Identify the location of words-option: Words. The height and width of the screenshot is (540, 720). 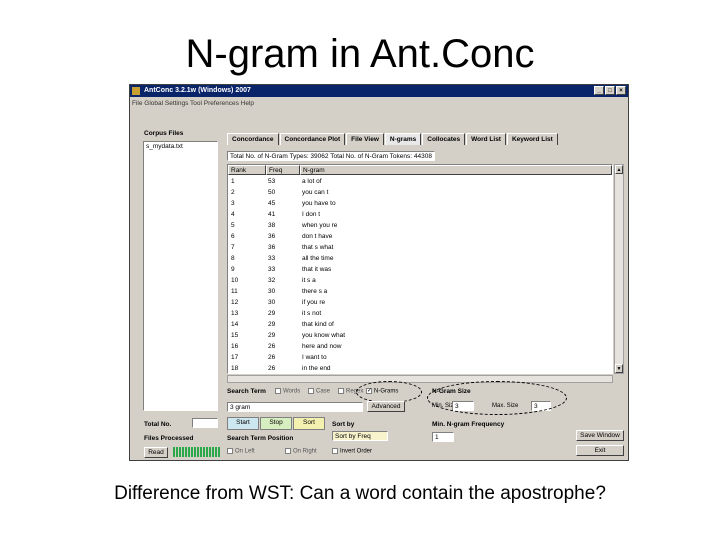
(287, 391).